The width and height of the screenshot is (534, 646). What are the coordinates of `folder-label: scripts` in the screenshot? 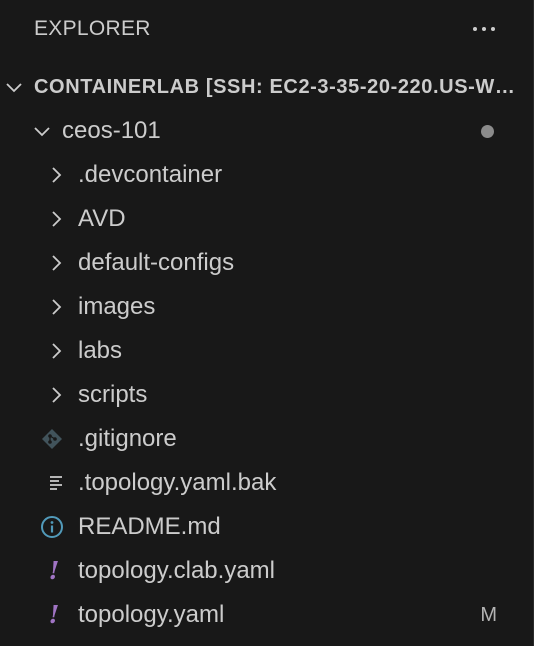 It's located at (113, 394).